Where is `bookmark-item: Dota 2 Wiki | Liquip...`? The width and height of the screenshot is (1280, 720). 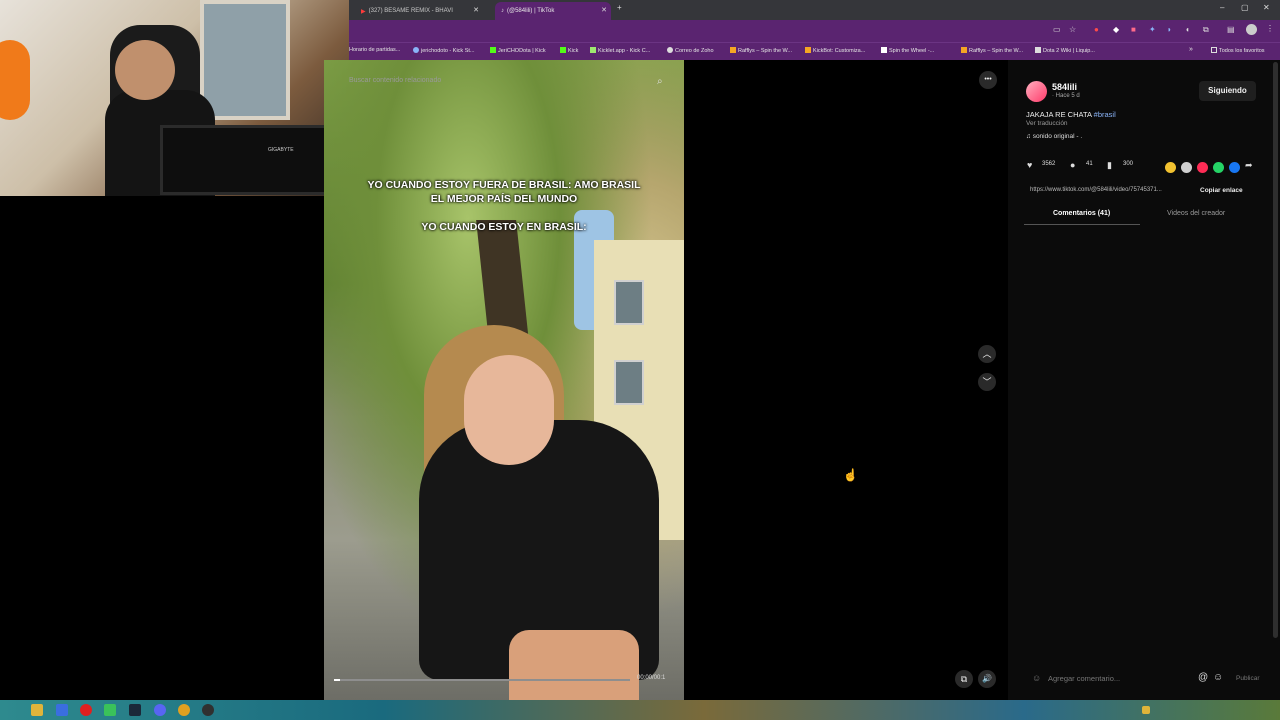 bookmark-item: Dota 2 Wiki | Liquip... is located at coordinates (1065, 50).